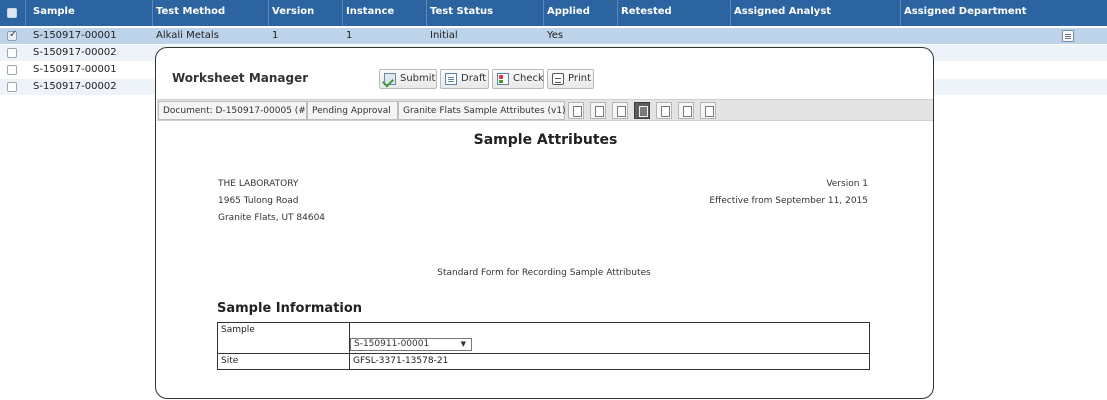 The height and width of the screenshot is (400, 1107). What do you see at coordinates (598, 110) in the screenshot?
I see `page-copy-icon` at bounding box center [598, 110].